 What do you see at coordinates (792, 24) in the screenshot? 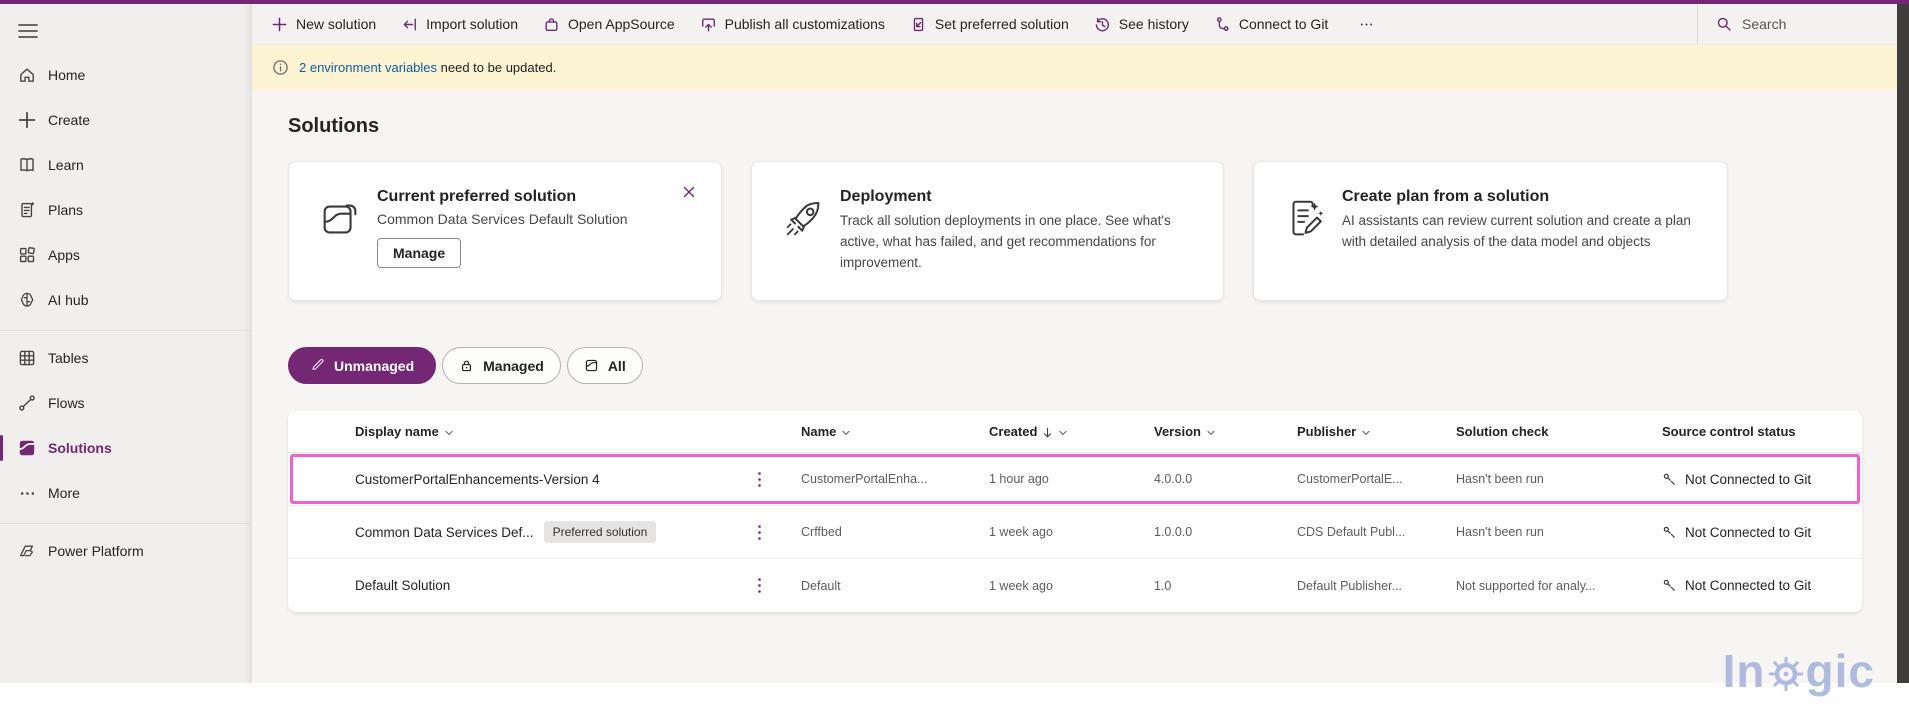
I see `toolbar-button-publish-all-customizations: Publish all customizations` at bounding box center [792, 24].